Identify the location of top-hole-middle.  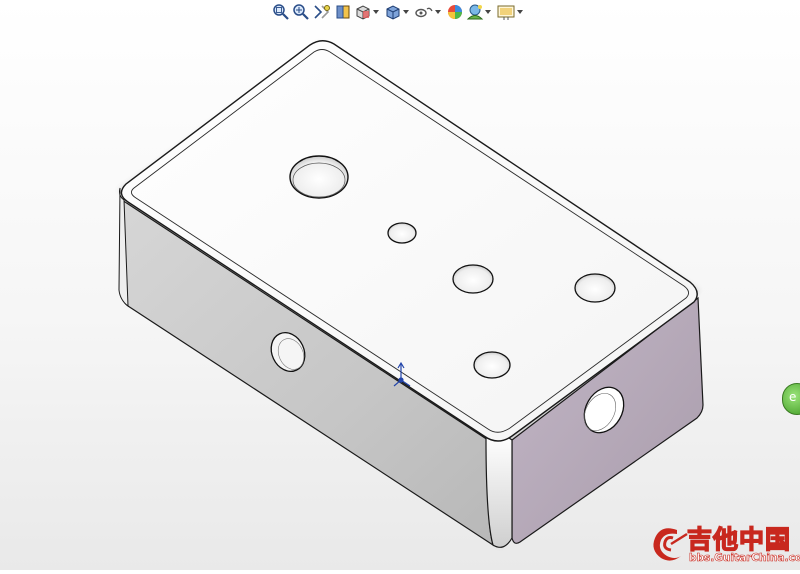
(473, 279).